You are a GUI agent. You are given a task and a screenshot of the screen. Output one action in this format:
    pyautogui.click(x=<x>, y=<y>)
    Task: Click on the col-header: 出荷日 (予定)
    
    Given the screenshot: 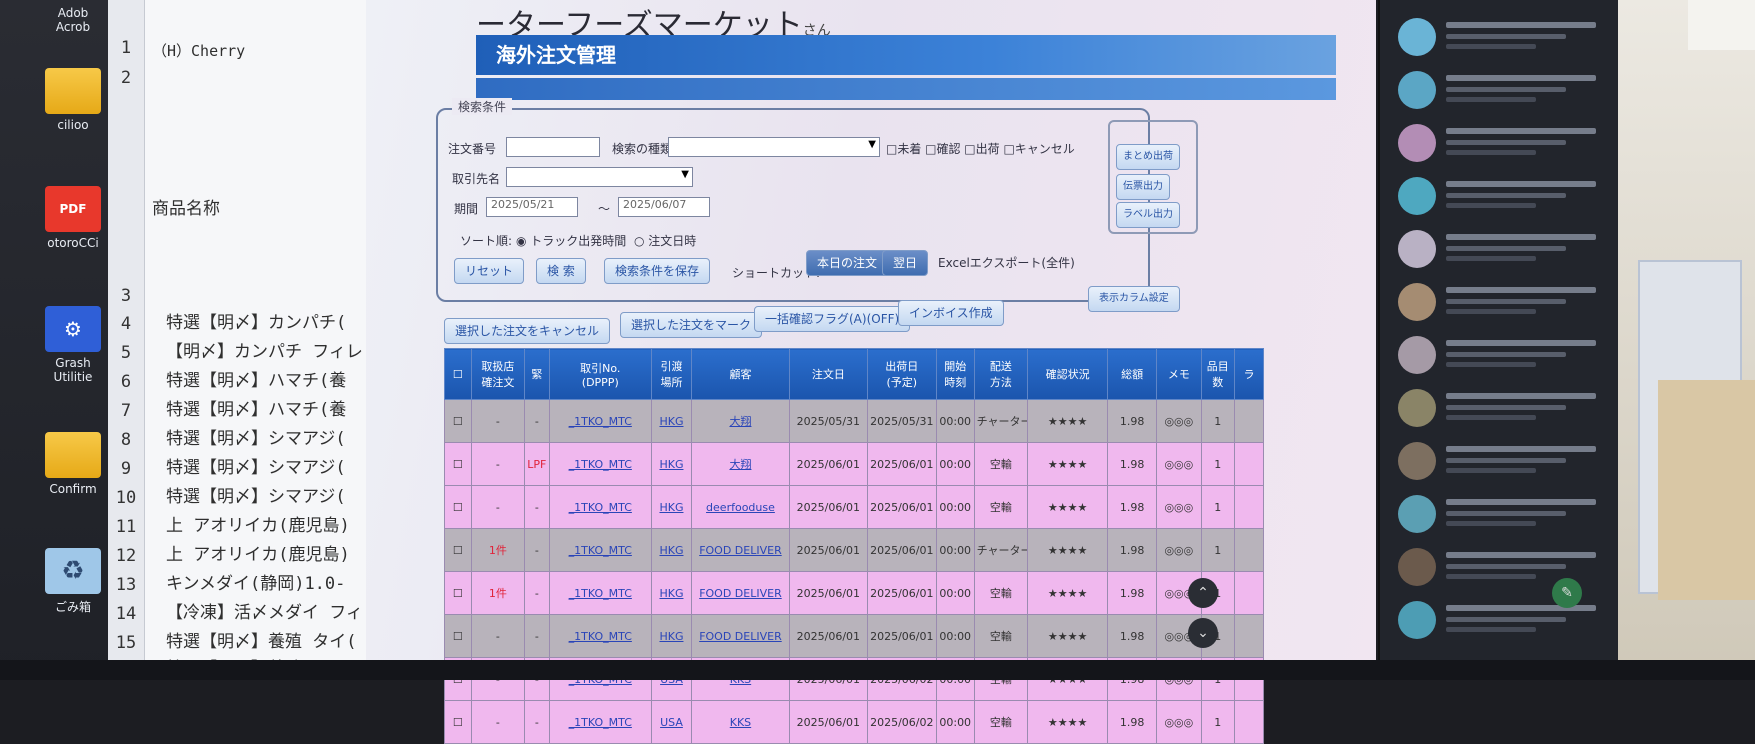 What is the action you would take?
    pyautogui.click(x=901, y=374)
    